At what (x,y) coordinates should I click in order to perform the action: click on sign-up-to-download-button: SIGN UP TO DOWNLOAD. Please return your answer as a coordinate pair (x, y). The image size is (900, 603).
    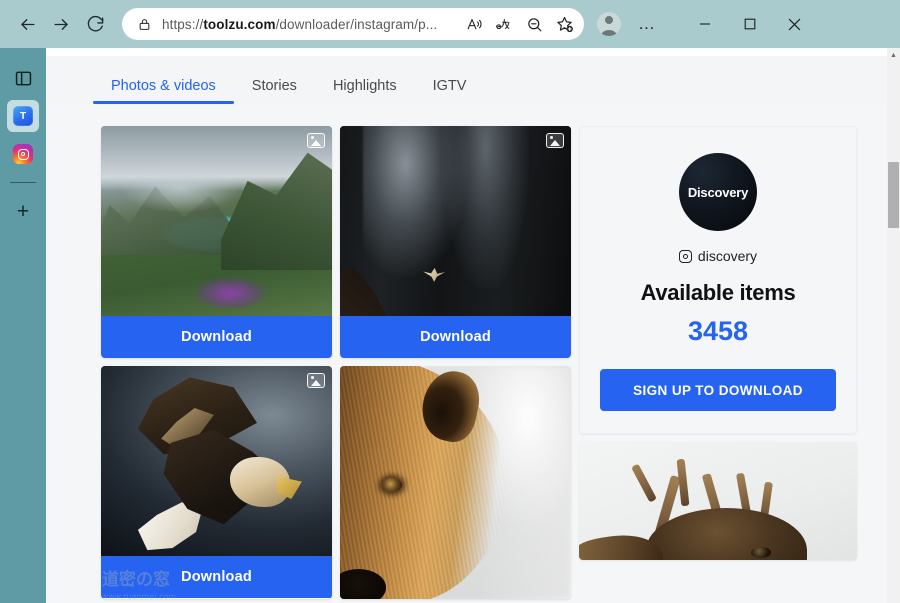
    Looking at the image, I should click on (718, 390).